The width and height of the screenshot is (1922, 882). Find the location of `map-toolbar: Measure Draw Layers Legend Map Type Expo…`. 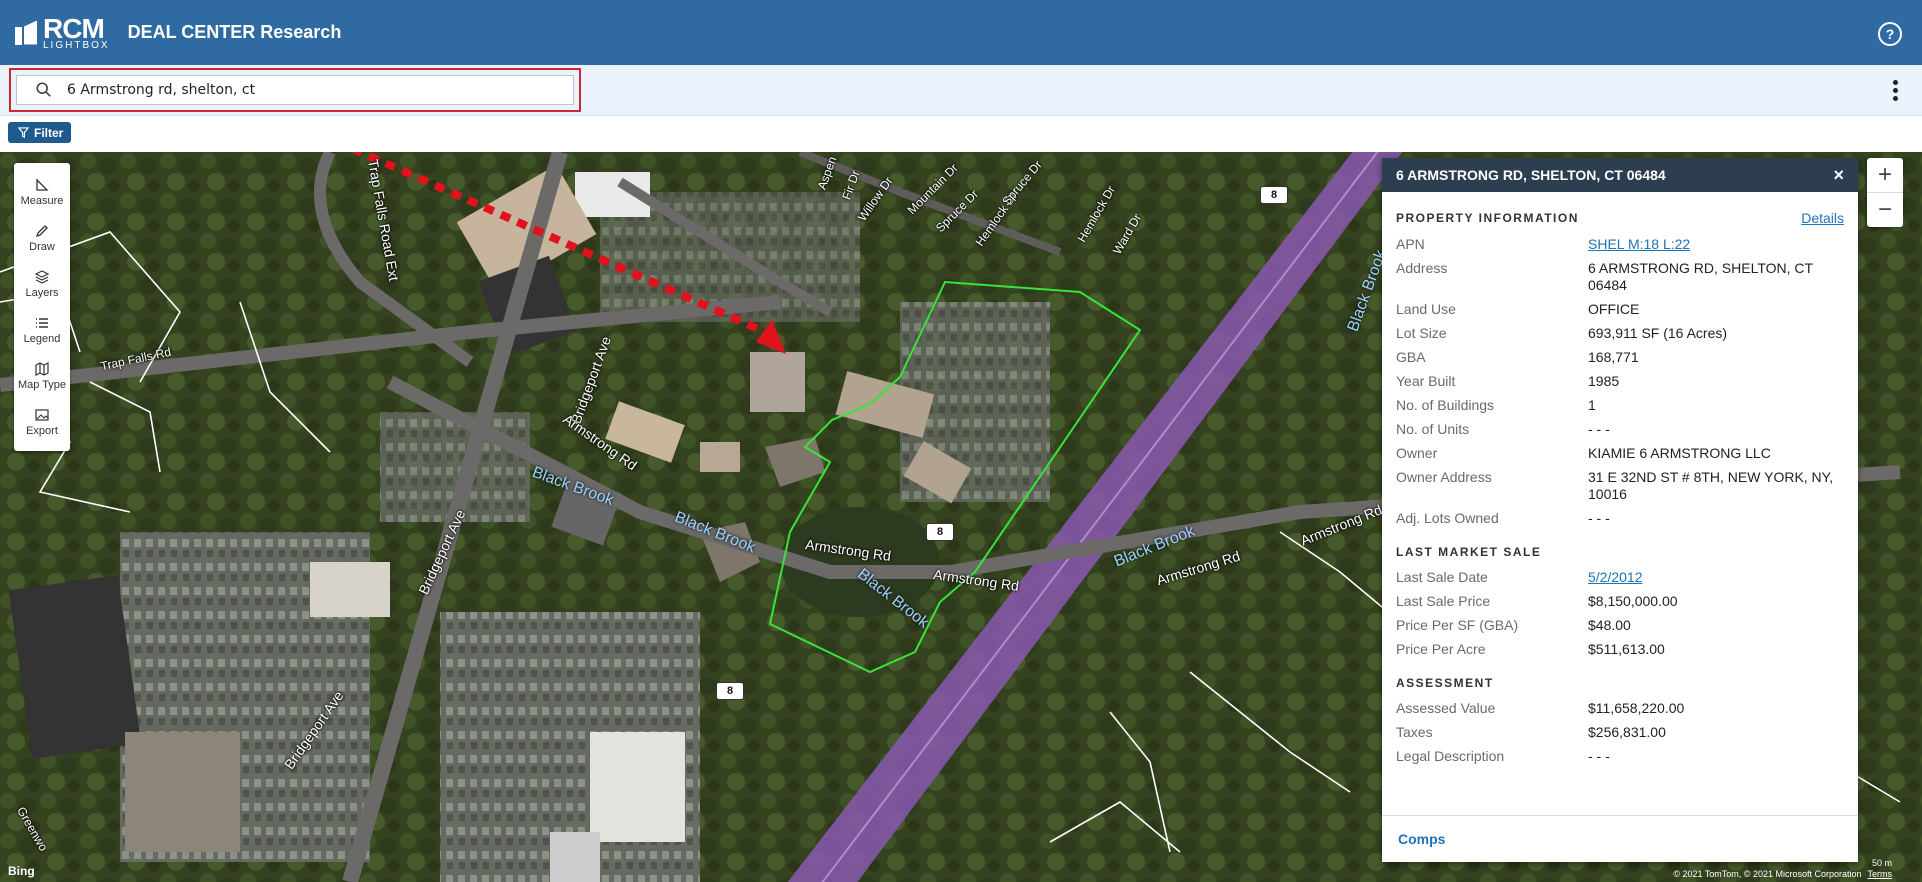

map-toolbar: Measure Draw Layers Legend Map Type Expo… is located at coordinates (42, 307).